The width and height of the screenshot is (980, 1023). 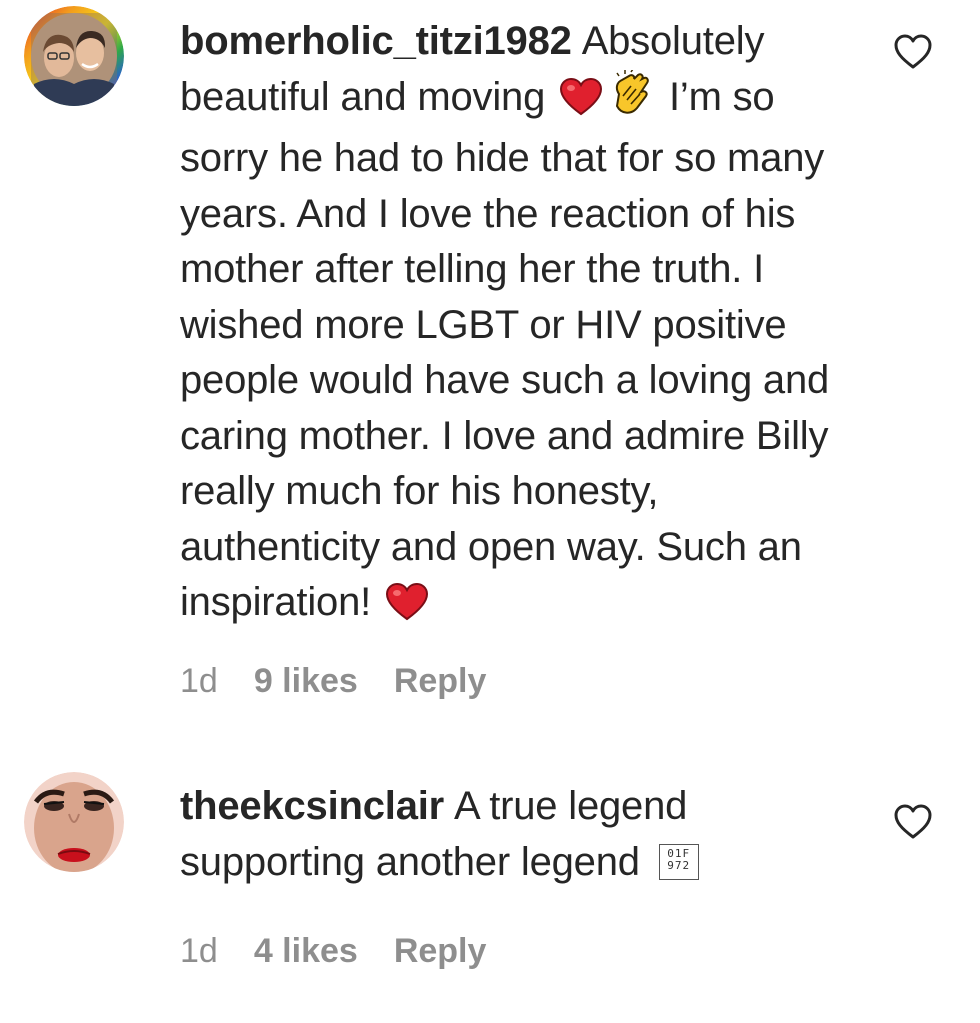 I want to click on clapping-hands-icon, so click(x=632, y=100).